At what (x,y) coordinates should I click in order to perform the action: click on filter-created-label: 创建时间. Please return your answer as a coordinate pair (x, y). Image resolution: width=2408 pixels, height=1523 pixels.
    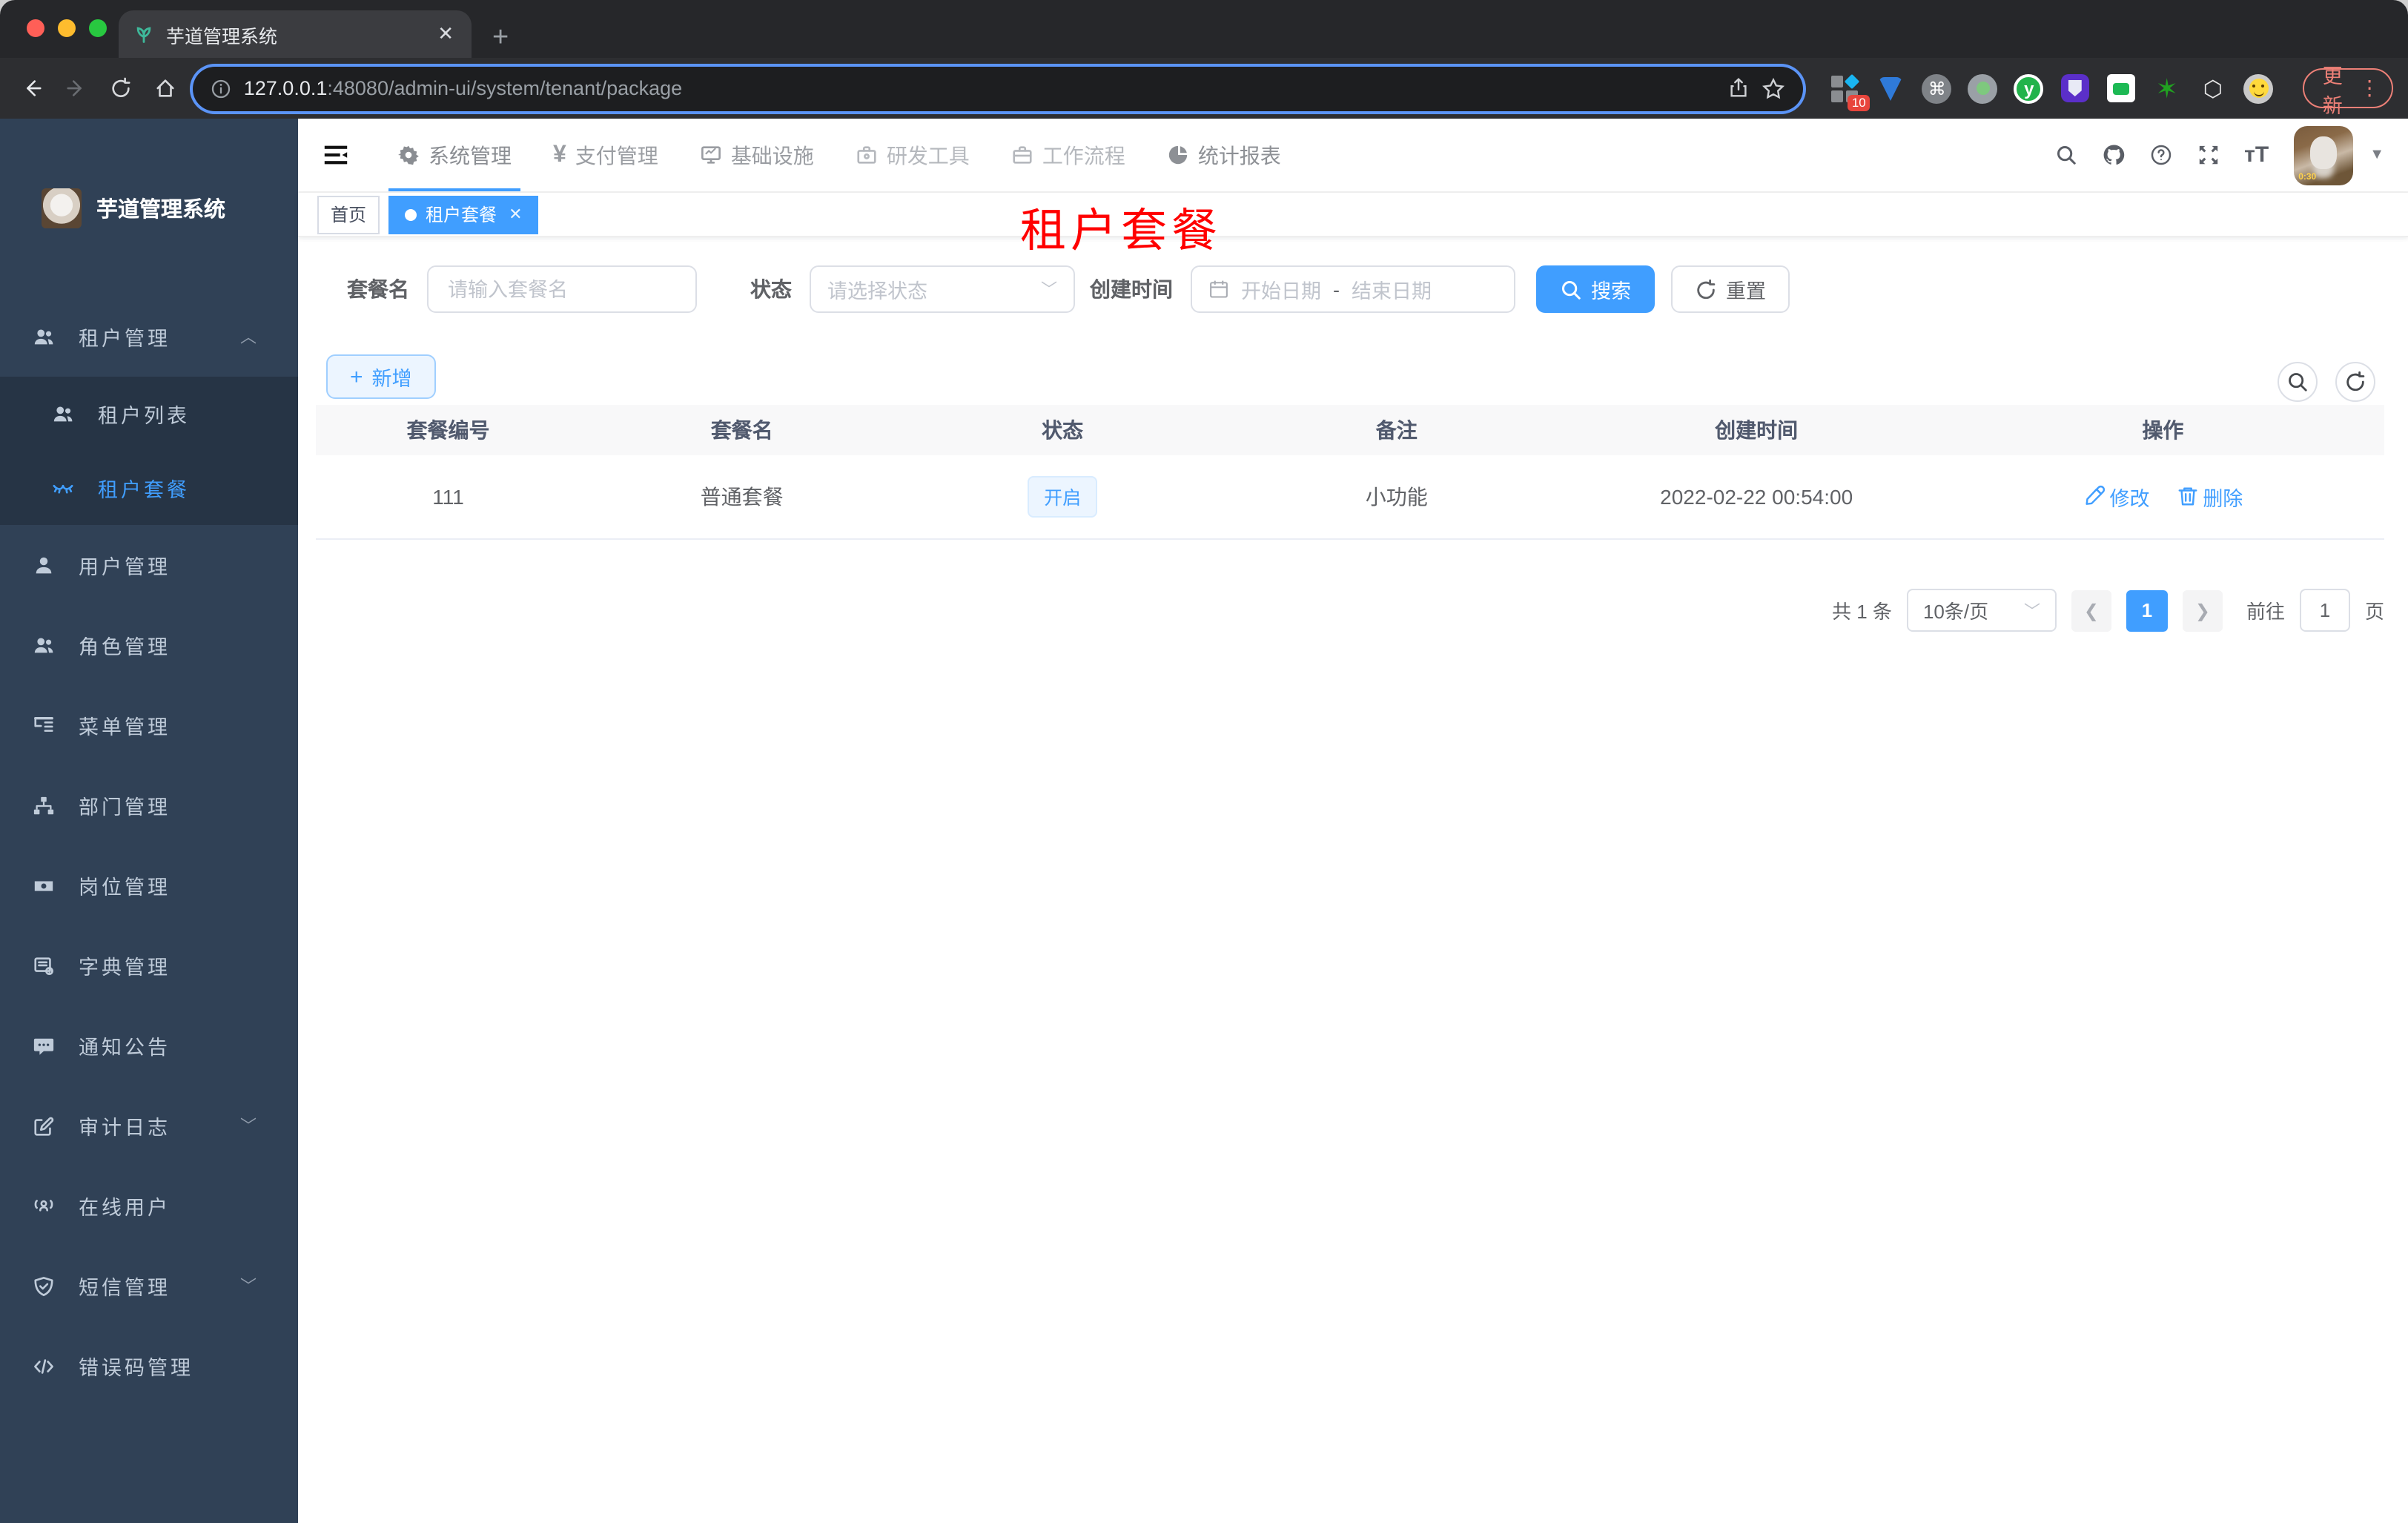
    Looking at the image, I should click on (1131, 289).